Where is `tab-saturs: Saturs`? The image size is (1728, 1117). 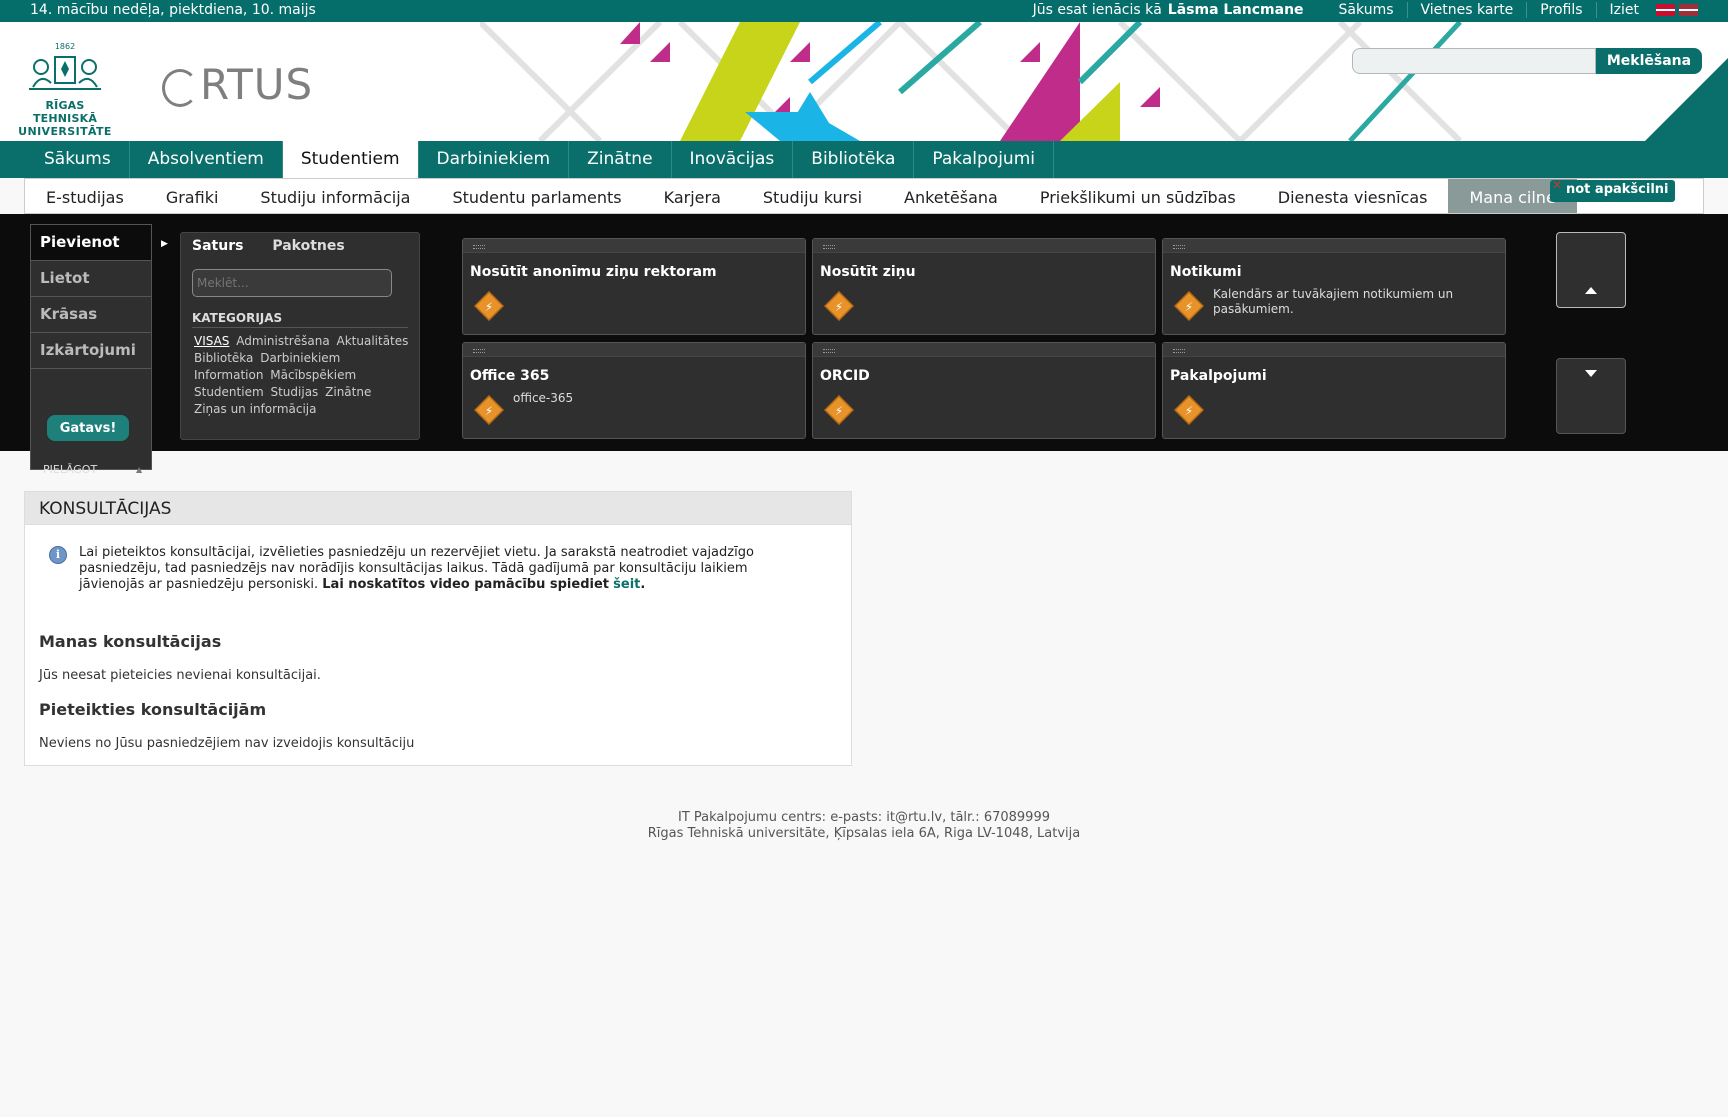
tab-saturs: Saturs is located at coordinates (217, 246).